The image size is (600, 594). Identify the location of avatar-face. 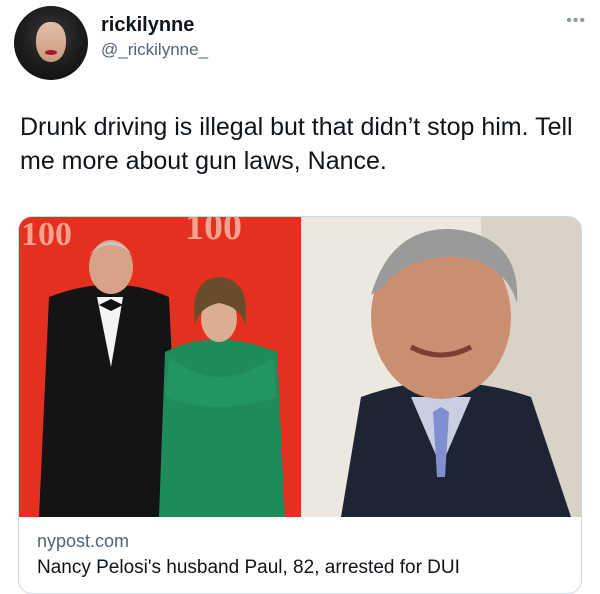
(51, 42).